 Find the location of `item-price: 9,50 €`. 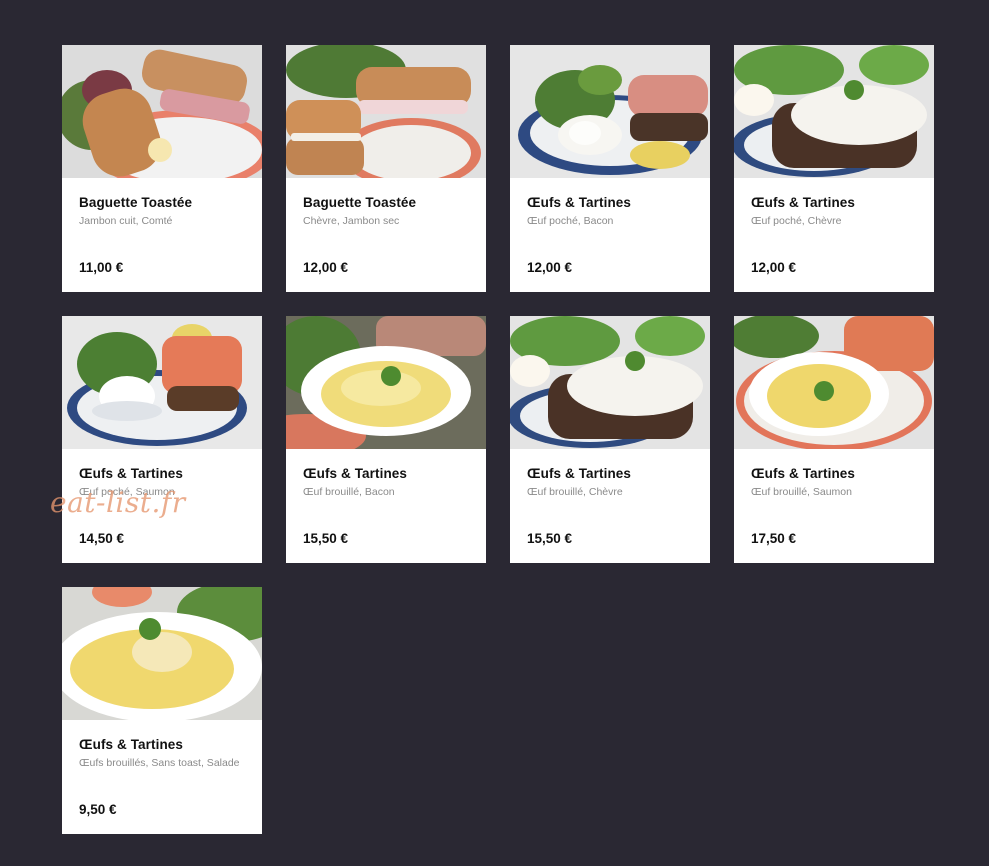

item-price: 9,50 € is located at coordinates (98, 809).